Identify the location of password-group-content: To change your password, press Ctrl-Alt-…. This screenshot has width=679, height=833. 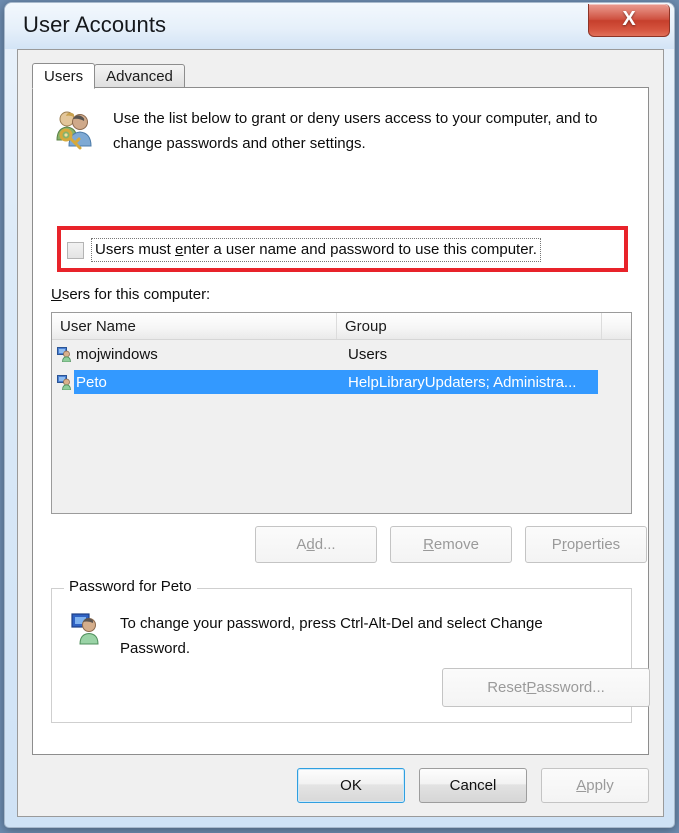
(342, 636).